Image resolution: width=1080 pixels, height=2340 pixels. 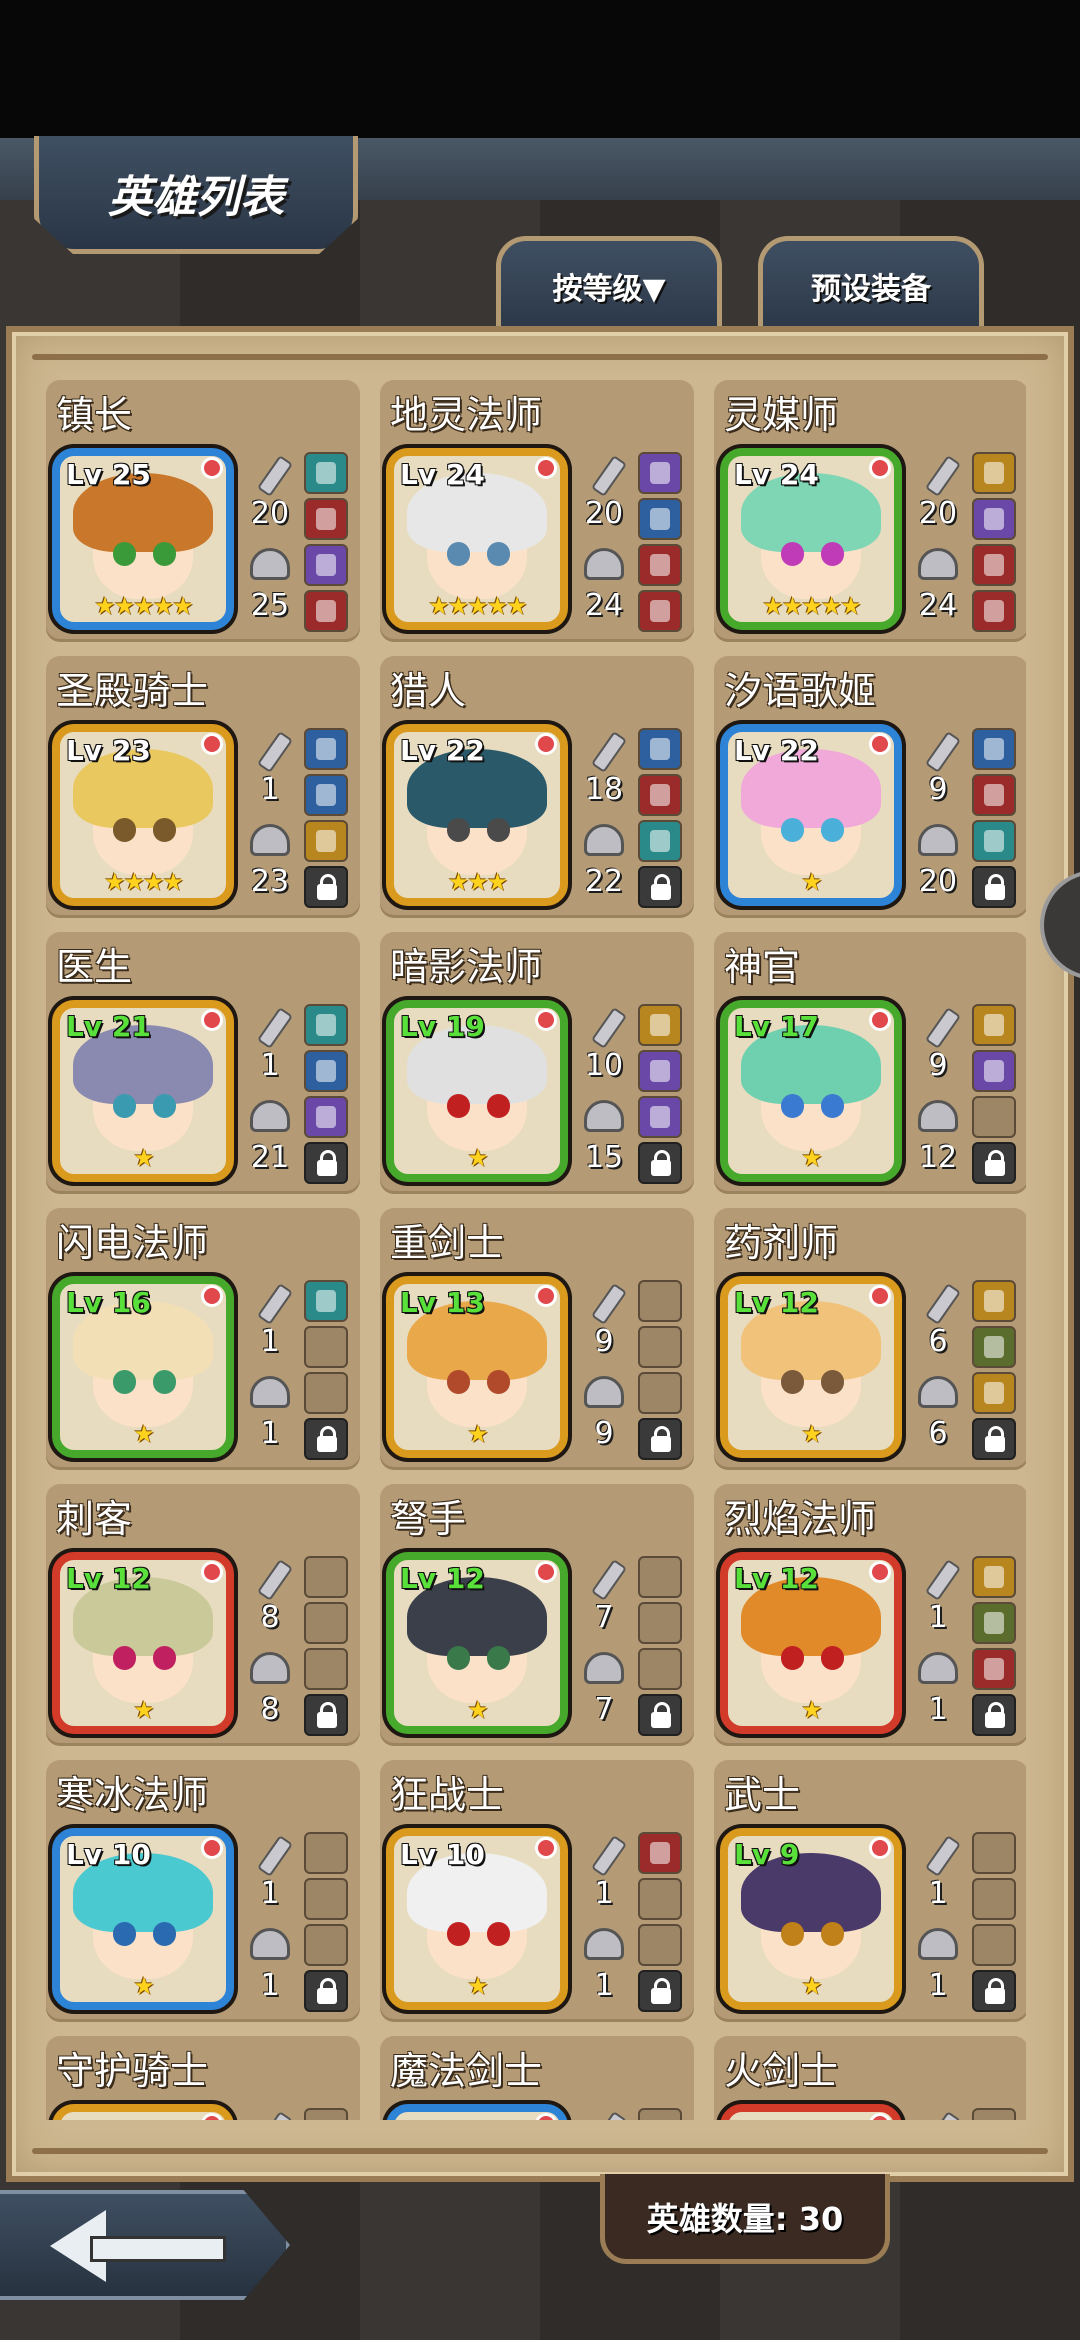 I want to click on hero-card: 弩手 Lv 12 ★ 7 7, so click(x=537, y=1615).